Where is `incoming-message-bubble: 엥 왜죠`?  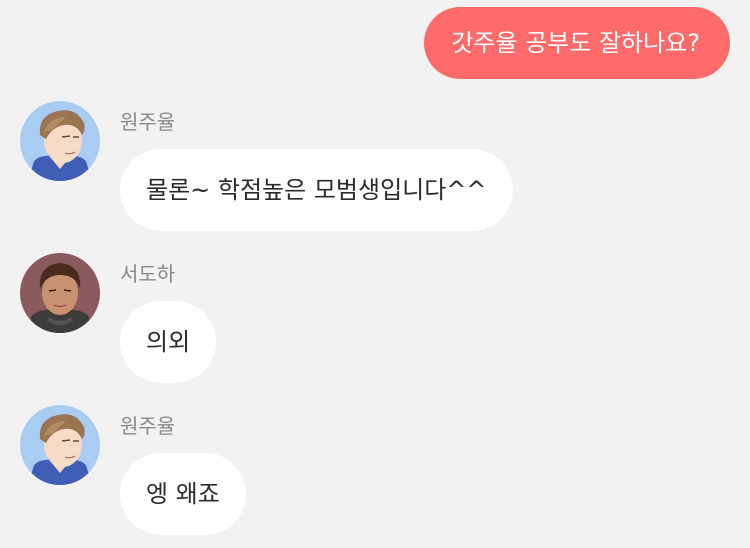 incoming-message-bubble: 엥 왜죠 is located at coordinates (183, 494).